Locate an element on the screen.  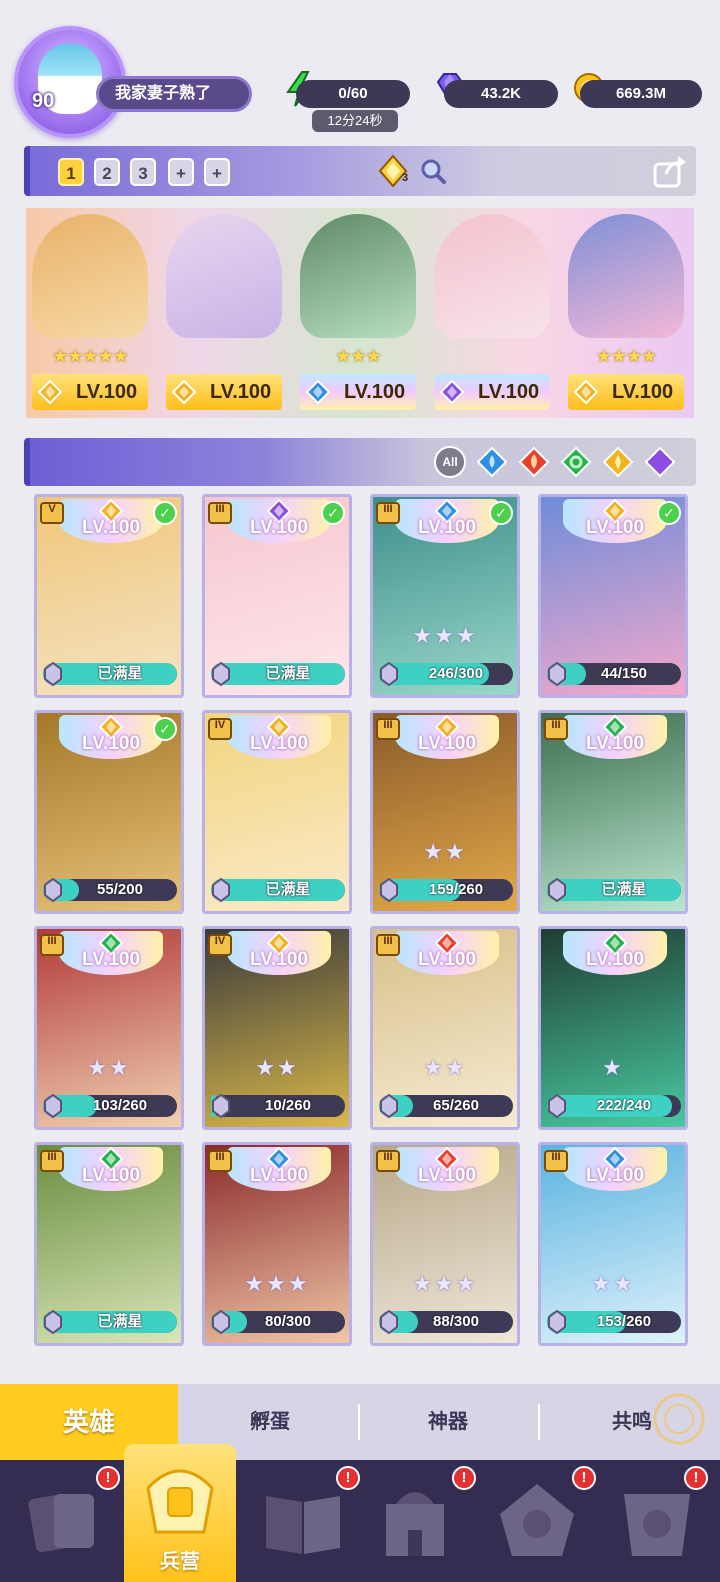
filter-fire-icon is located at coordinates (534, 462).